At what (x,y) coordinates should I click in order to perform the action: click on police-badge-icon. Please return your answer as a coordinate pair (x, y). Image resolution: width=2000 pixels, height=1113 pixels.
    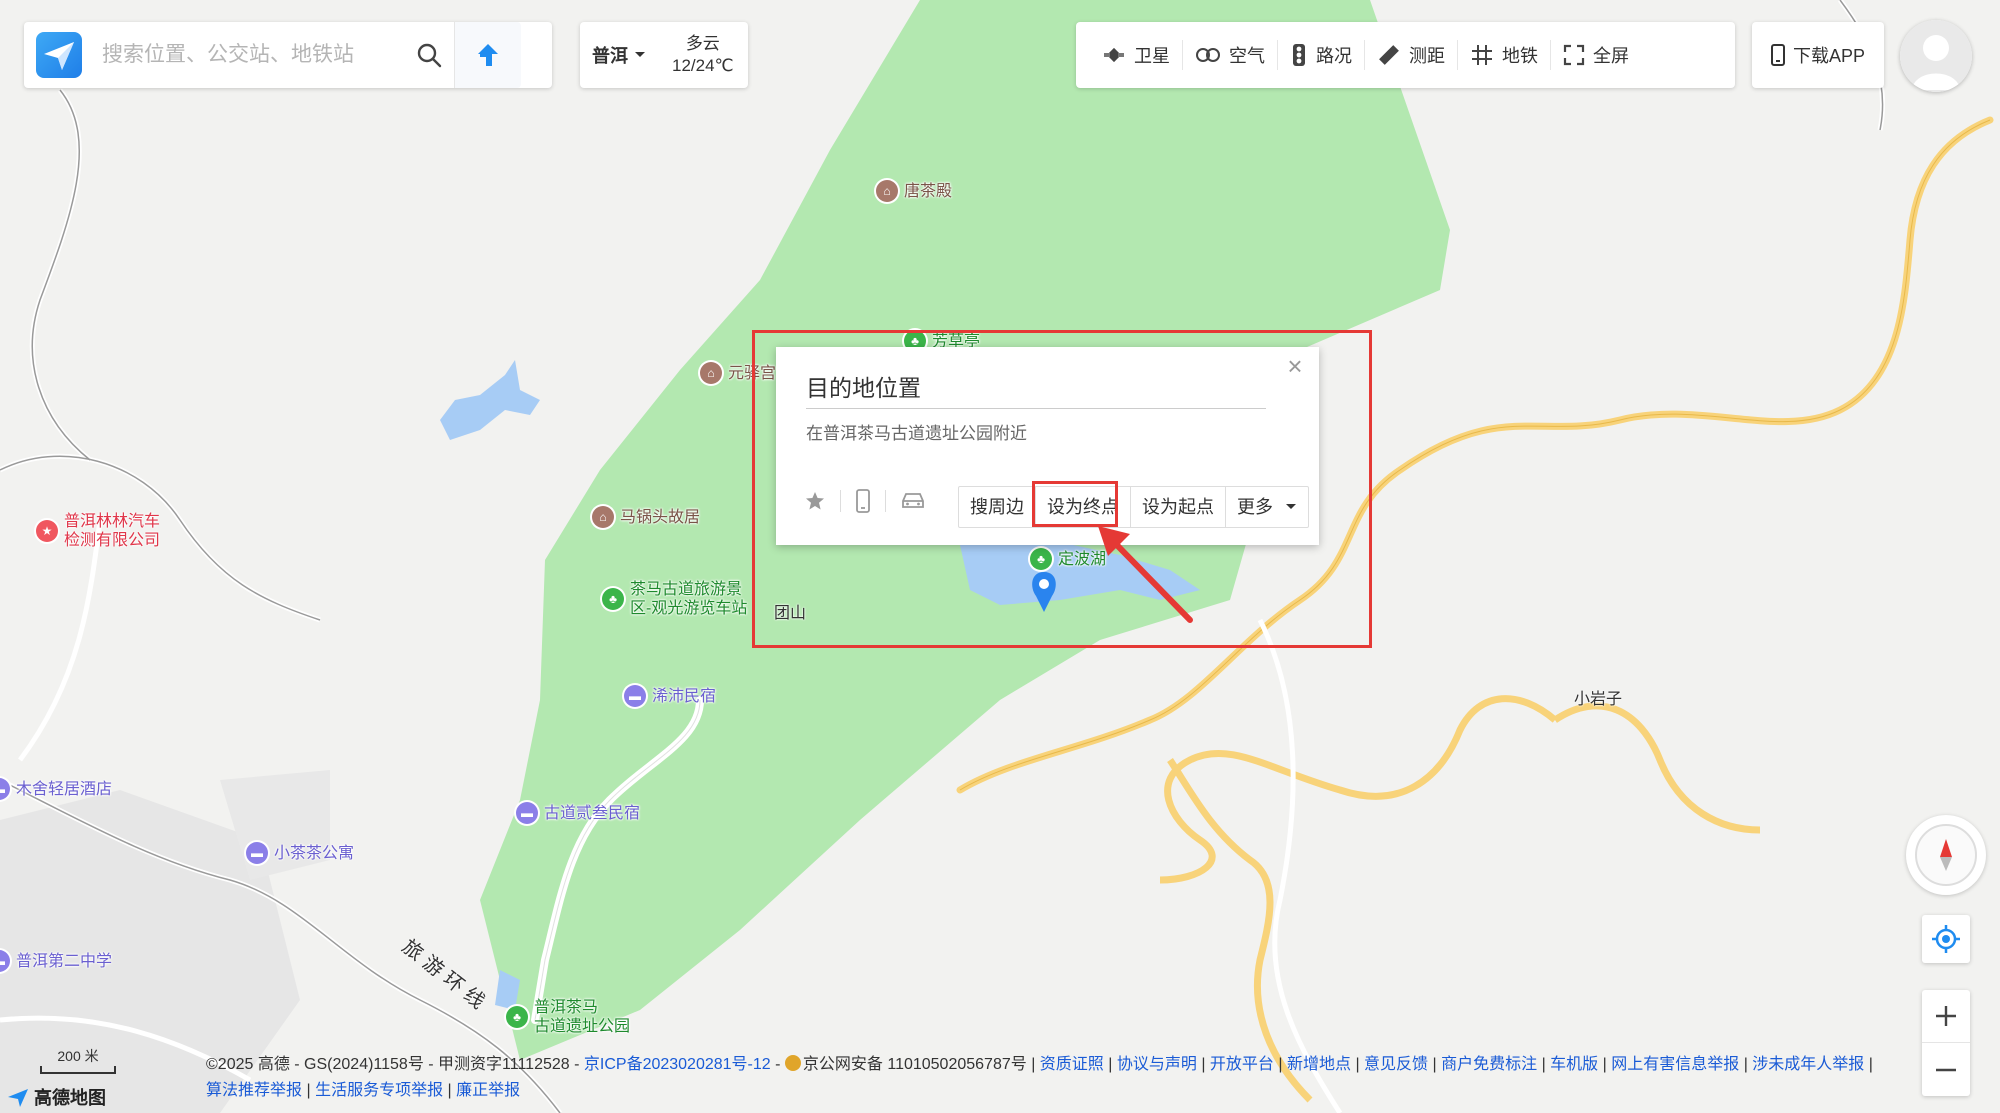
    Looking at the image, I should click on (792, 1063).